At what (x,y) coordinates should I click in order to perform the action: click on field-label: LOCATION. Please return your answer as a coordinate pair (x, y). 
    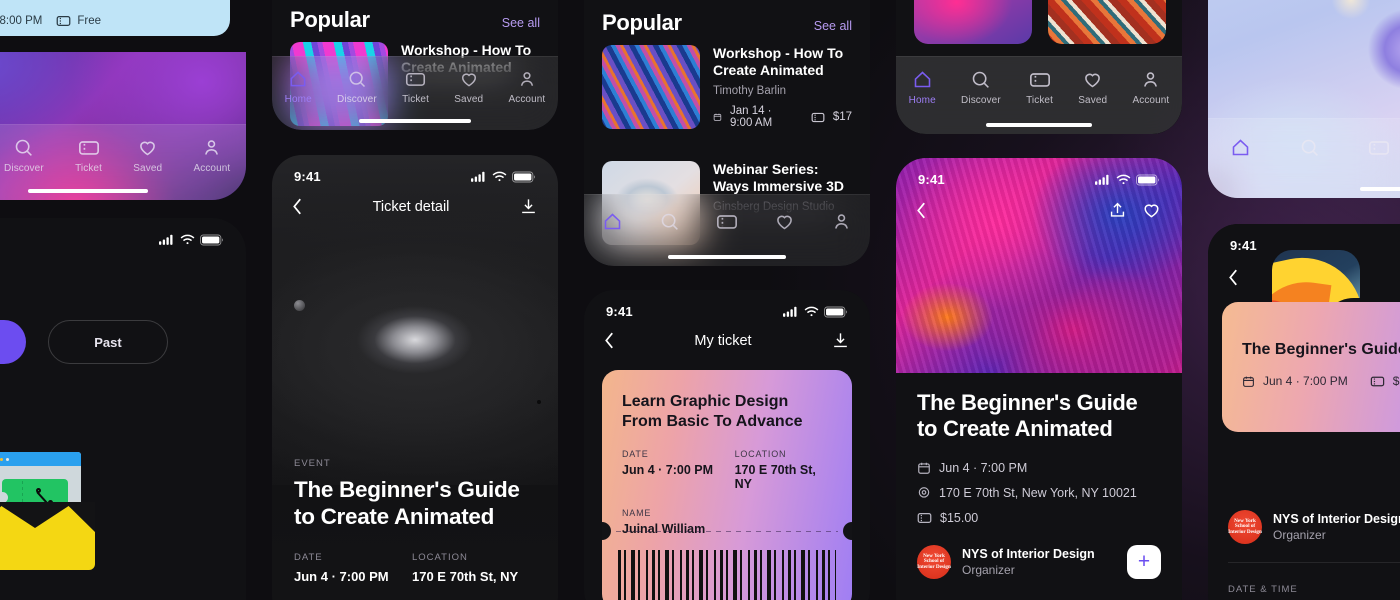
    Looking at the image, I should click on (440, 557).